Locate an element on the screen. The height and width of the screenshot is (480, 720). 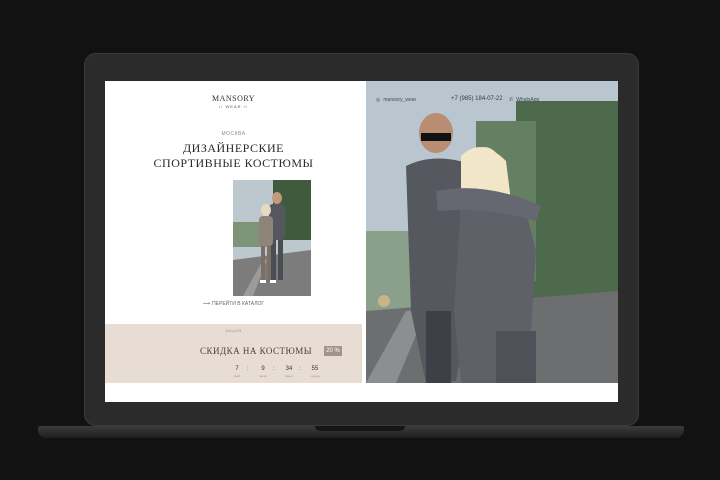
laptop-notch is located at coordinates (360, 428).